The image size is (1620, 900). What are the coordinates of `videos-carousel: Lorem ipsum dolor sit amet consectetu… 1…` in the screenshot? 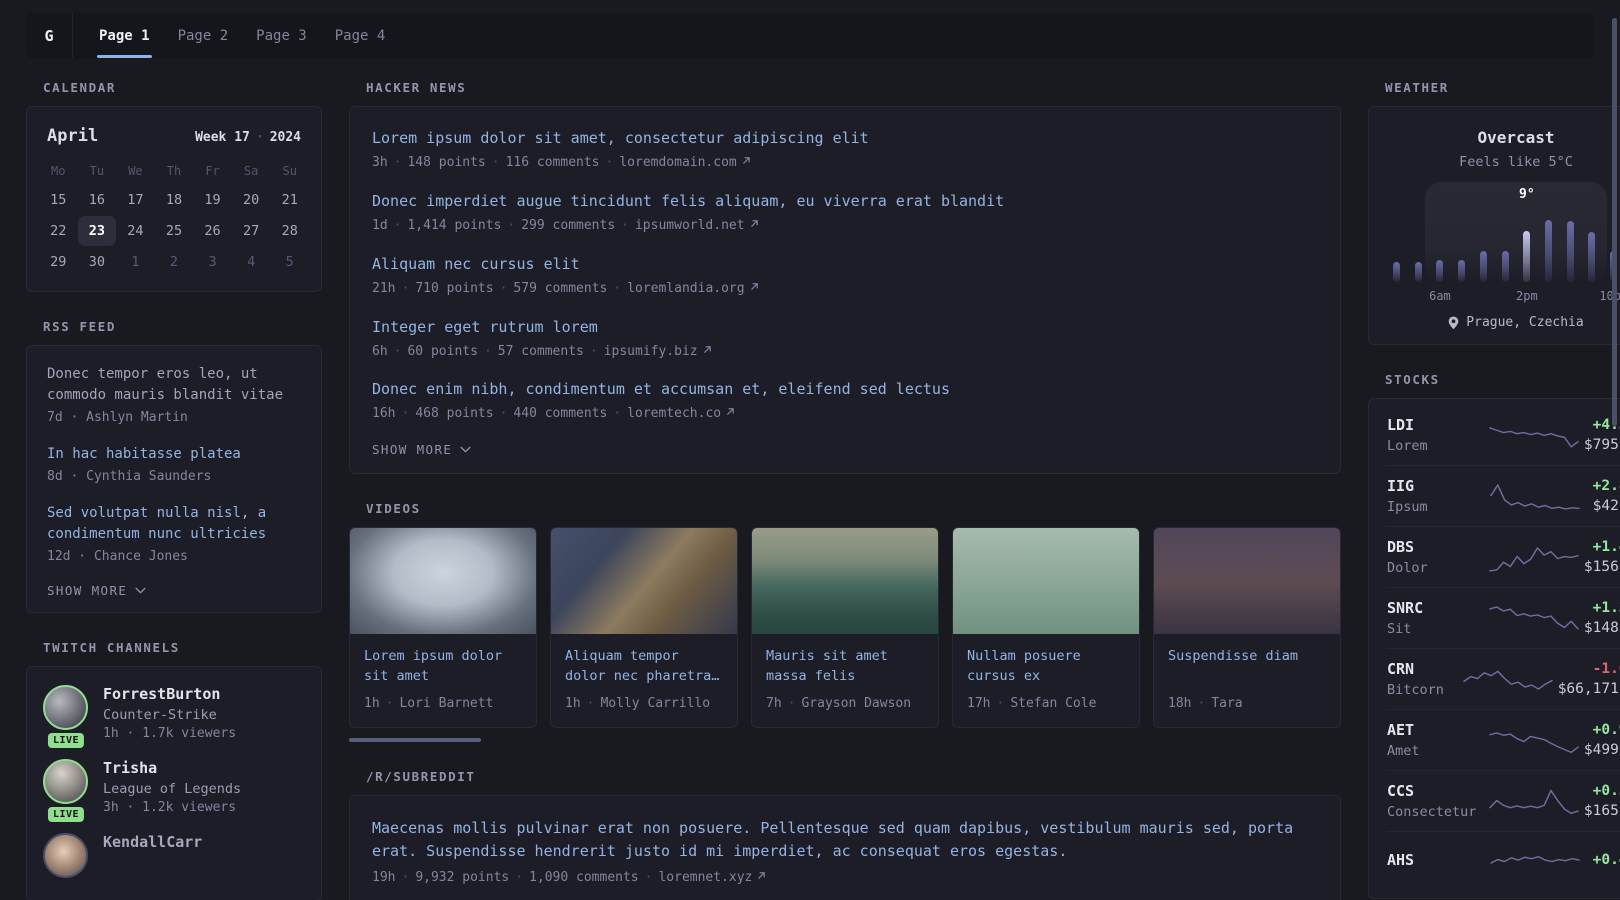 It's located at (845, 628).